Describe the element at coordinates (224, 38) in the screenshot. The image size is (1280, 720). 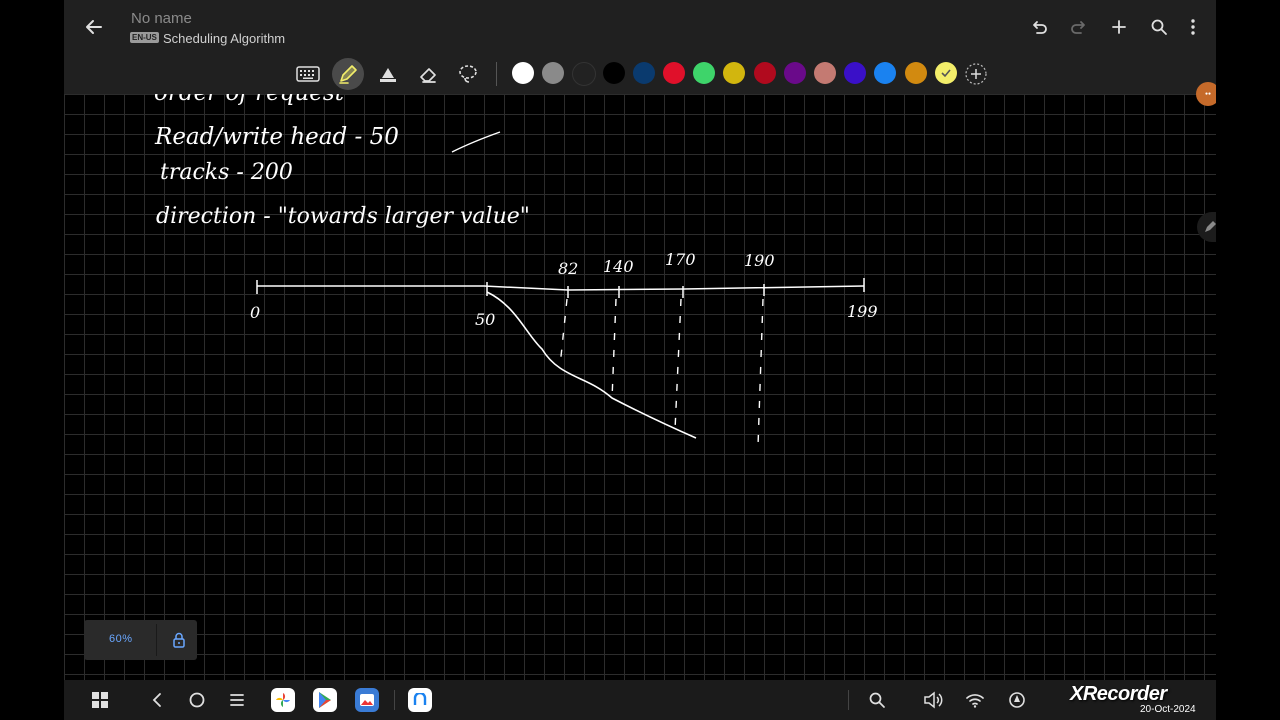
I see `note-subtitle: Scheduling Algorithm` at that location.